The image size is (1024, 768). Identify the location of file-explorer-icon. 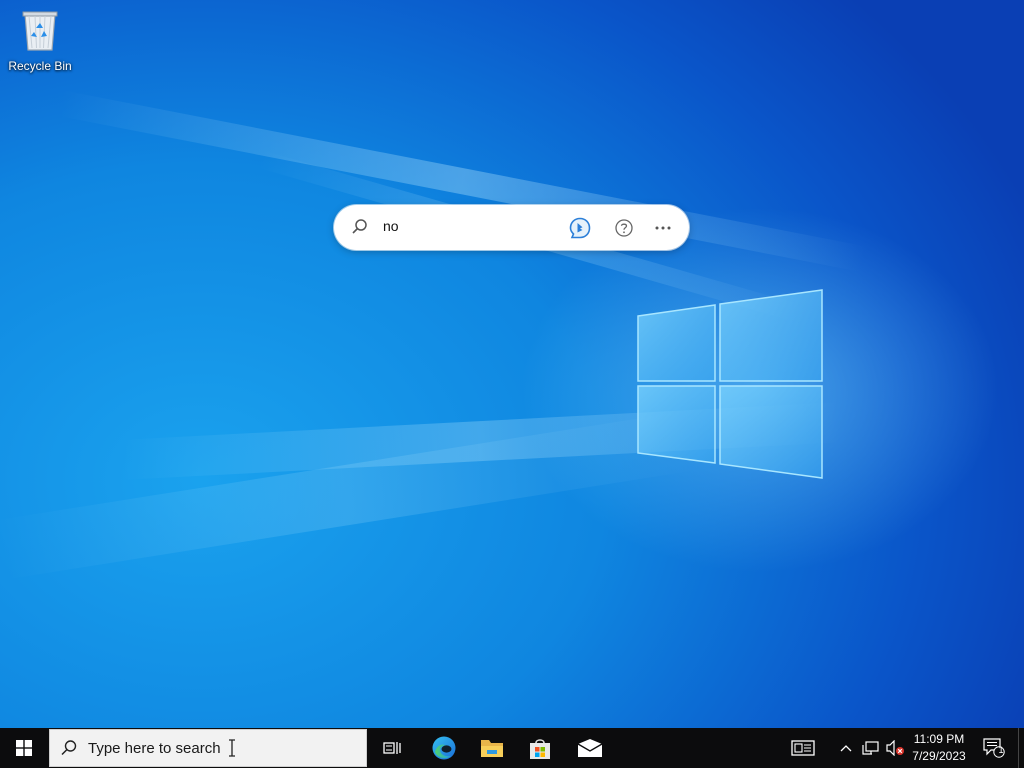
(492, 748).